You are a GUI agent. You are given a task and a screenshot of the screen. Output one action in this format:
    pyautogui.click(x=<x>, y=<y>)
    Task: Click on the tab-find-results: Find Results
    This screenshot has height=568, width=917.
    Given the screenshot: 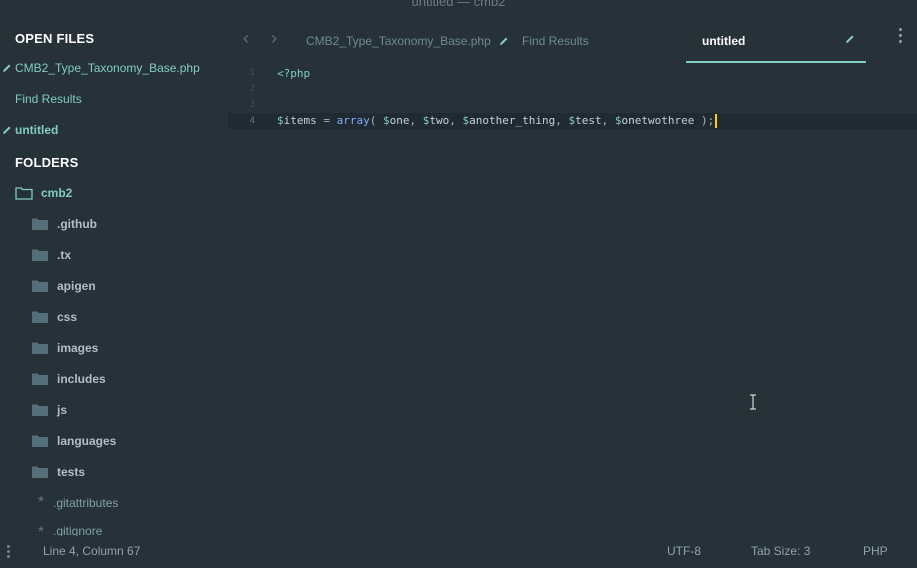 What is the action you would take?
    pyautogui.click(x=555, y=41)
    